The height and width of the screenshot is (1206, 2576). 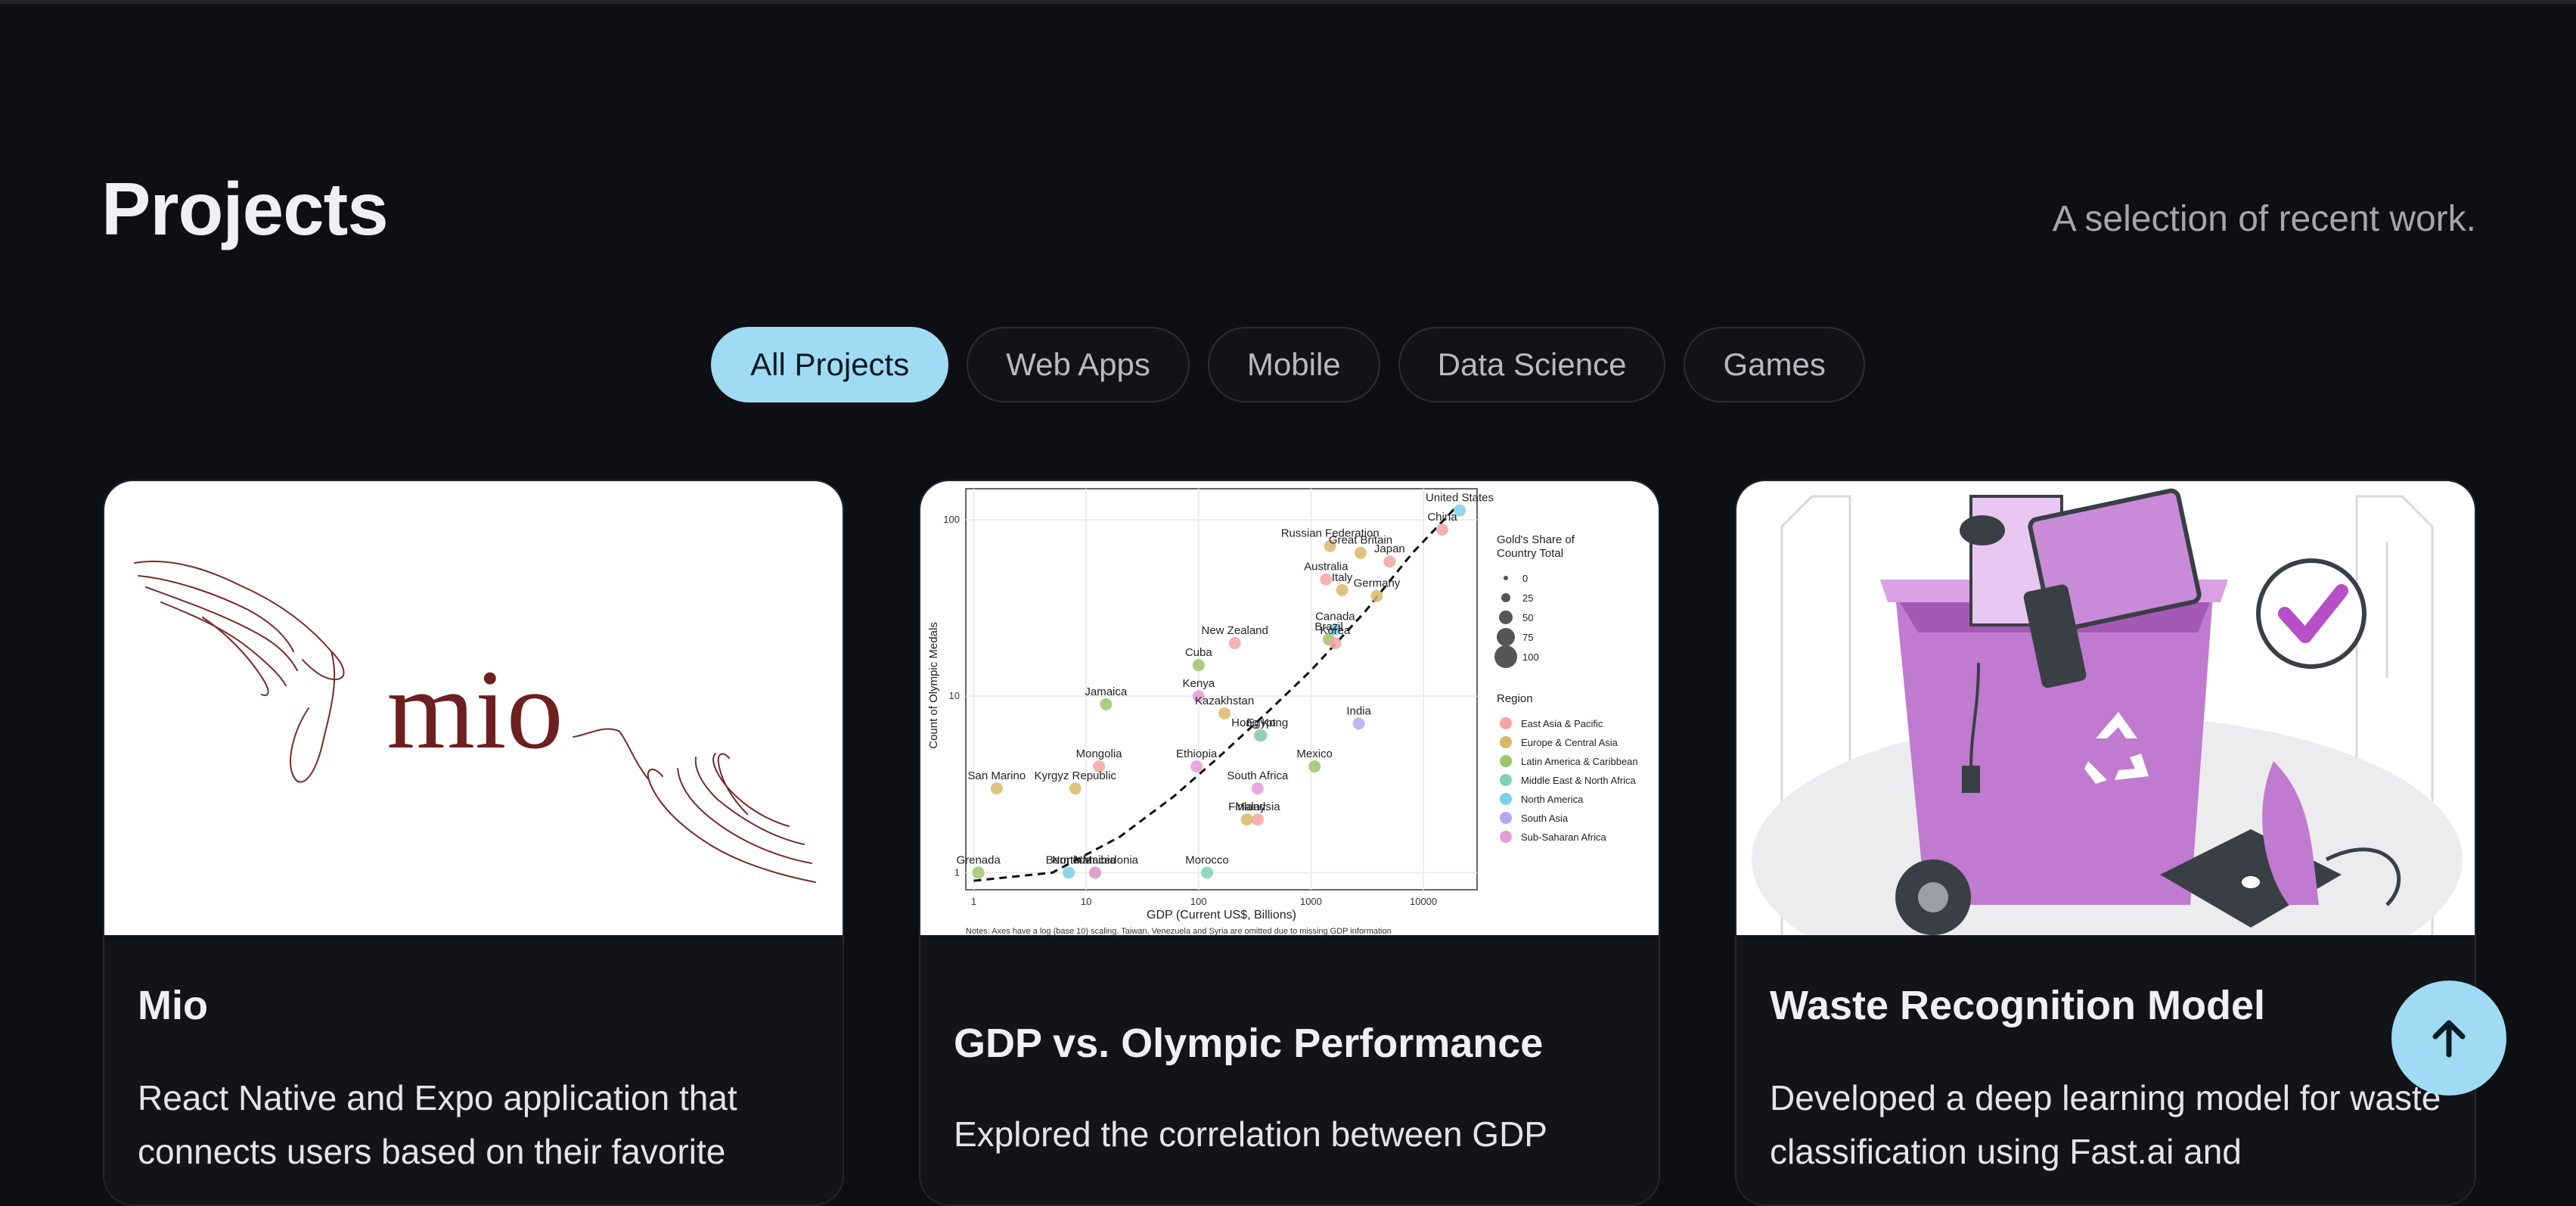 I want to click on region-legend-label: North America, so click(x=1552, y=799).